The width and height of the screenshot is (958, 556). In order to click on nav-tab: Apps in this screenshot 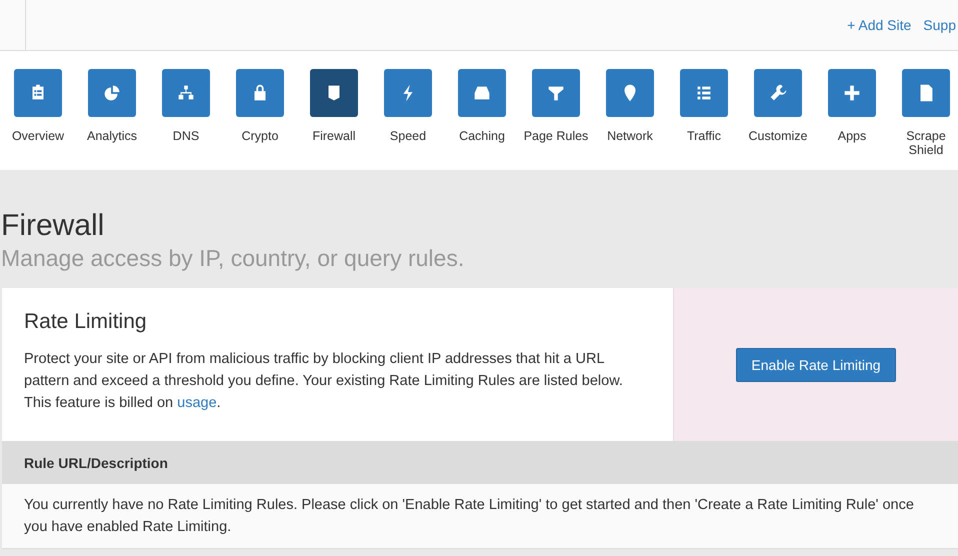, I will do `click(852, 110)`.